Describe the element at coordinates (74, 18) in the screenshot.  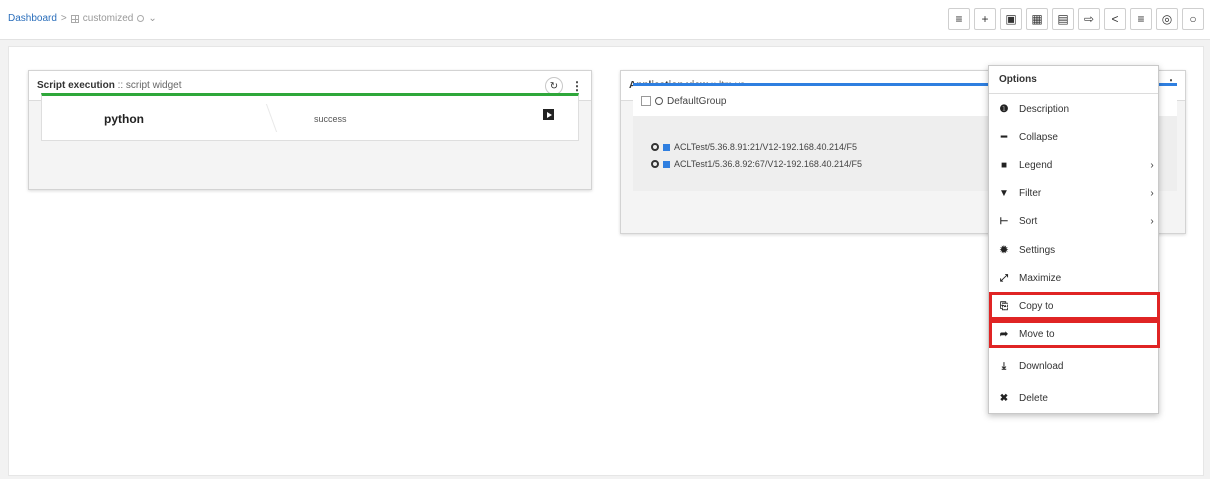
I see `grid-icon` at that location.